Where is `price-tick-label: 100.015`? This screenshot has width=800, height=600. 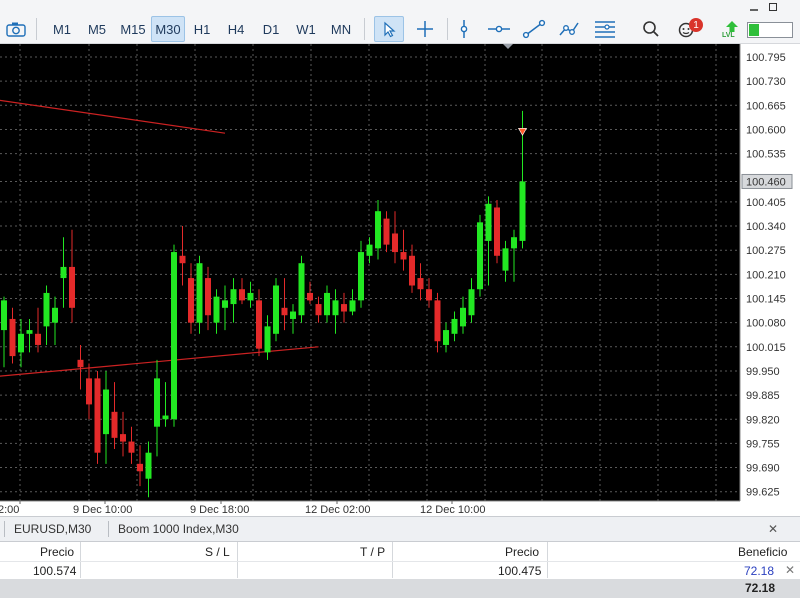 price-tick-label: 100.015 is located at coordinates (766, 348).